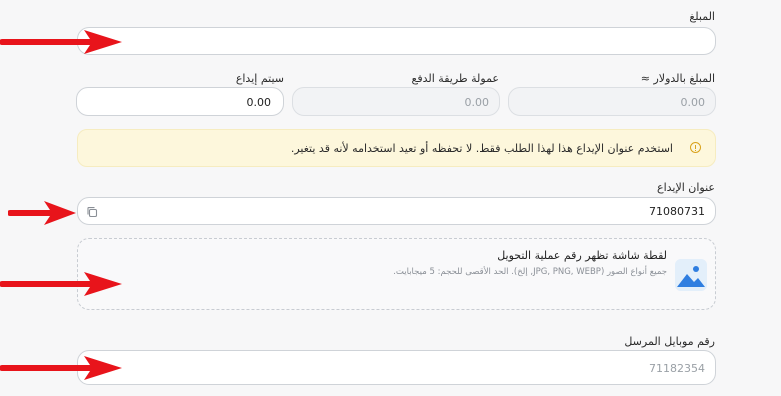  I want to click on deposit-address-field: 71080731, so click(396, 211).